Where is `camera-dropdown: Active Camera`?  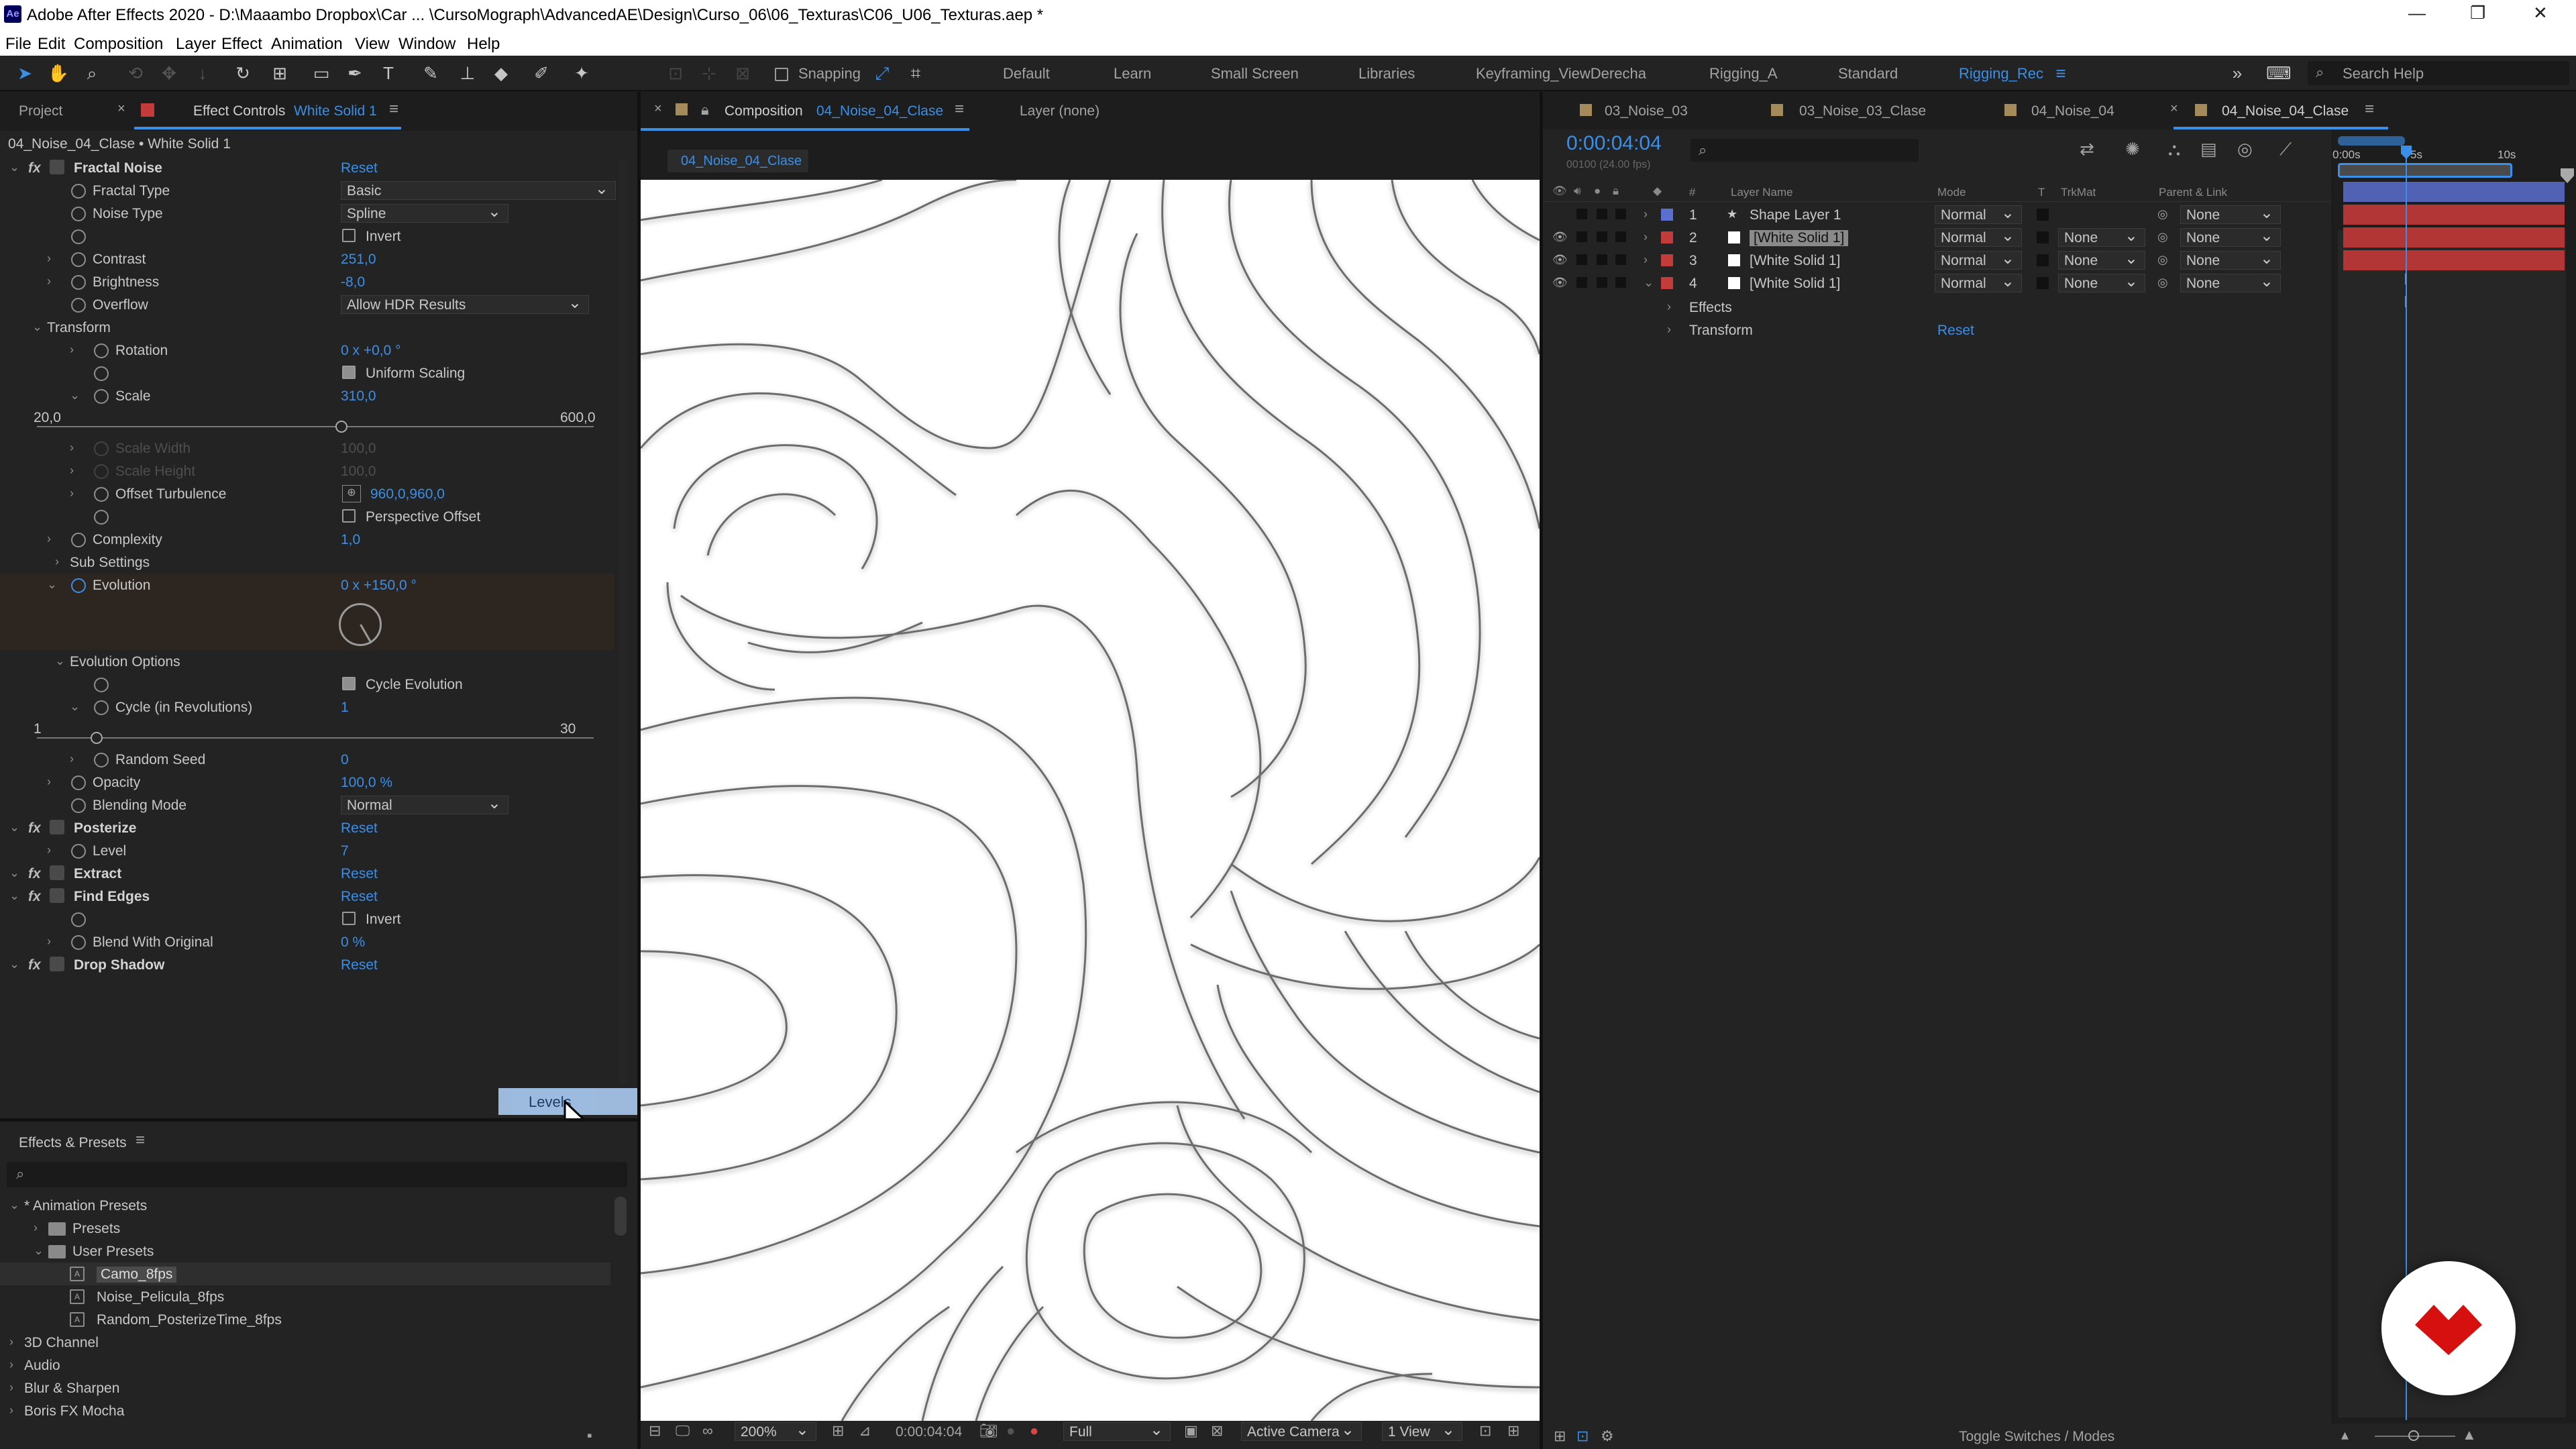
camera-dropdown: Active Camera is located at coordinates (1301, 1430).